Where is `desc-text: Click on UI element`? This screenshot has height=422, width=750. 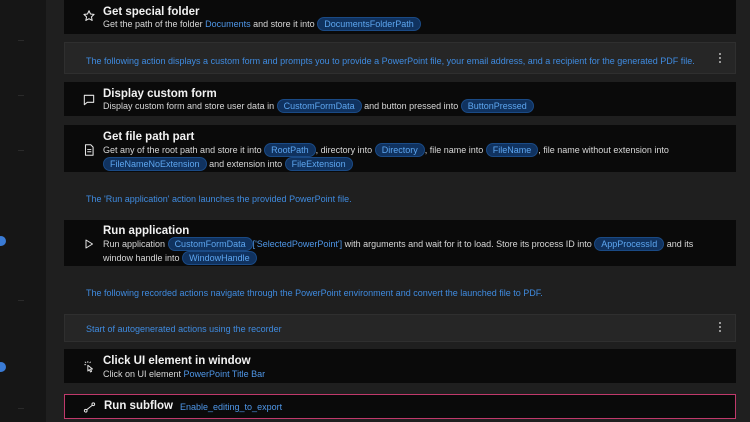
desc-text: Click on UI element is located at coordinates (142, 374).